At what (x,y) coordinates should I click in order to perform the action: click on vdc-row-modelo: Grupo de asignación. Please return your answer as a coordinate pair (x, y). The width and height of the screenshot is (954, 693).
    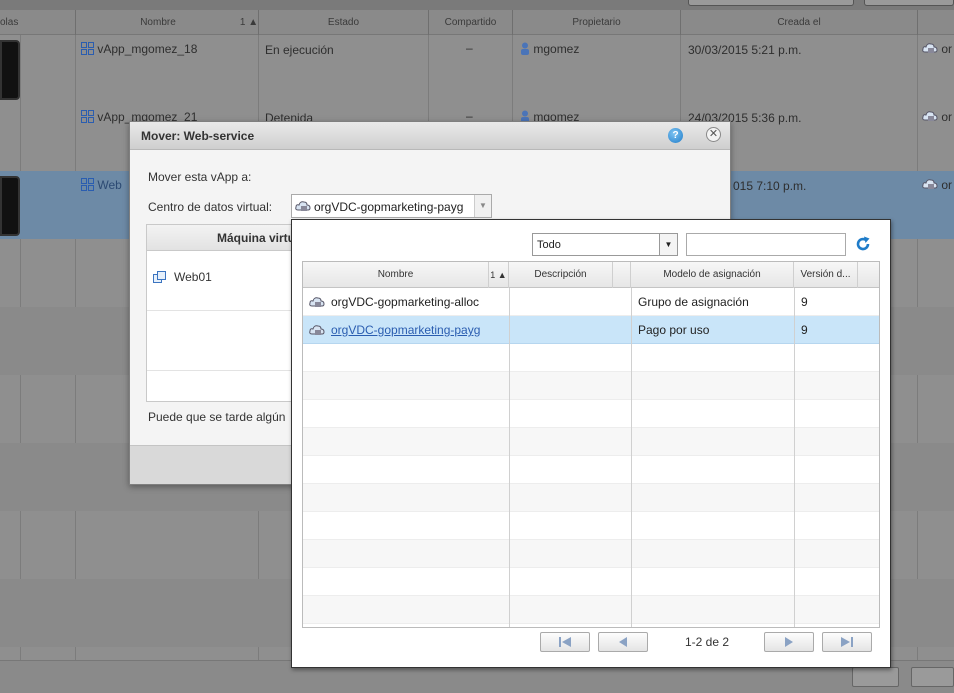
    Looking at the image, I should click on (693, 302).